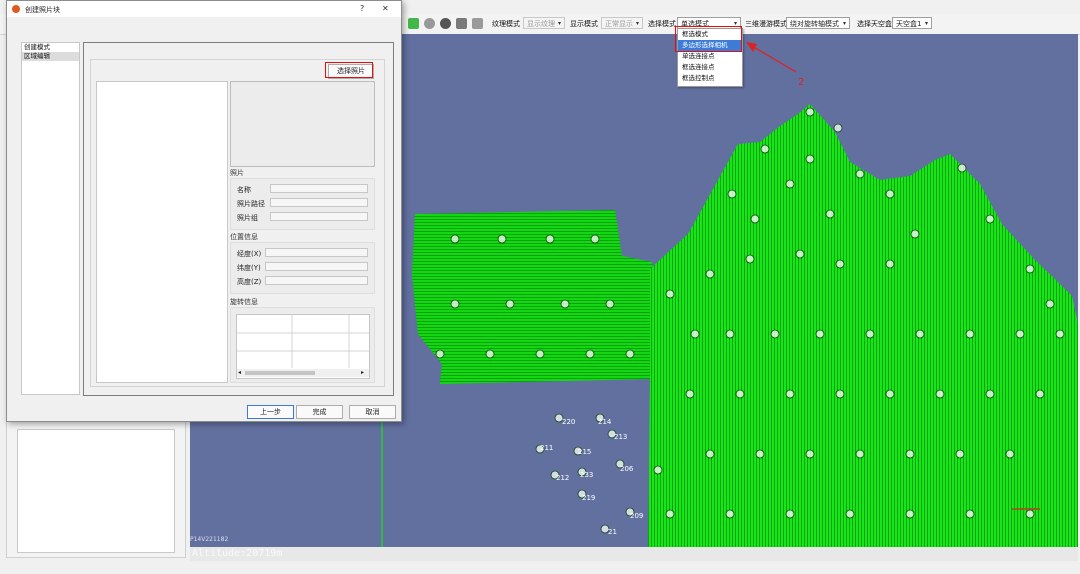 This screenshot has width=1080, height=574. What do you see at coordinates (270, 412) in the screenshot?
I see `back-button: 上一步` at bounding box center [270, 412].